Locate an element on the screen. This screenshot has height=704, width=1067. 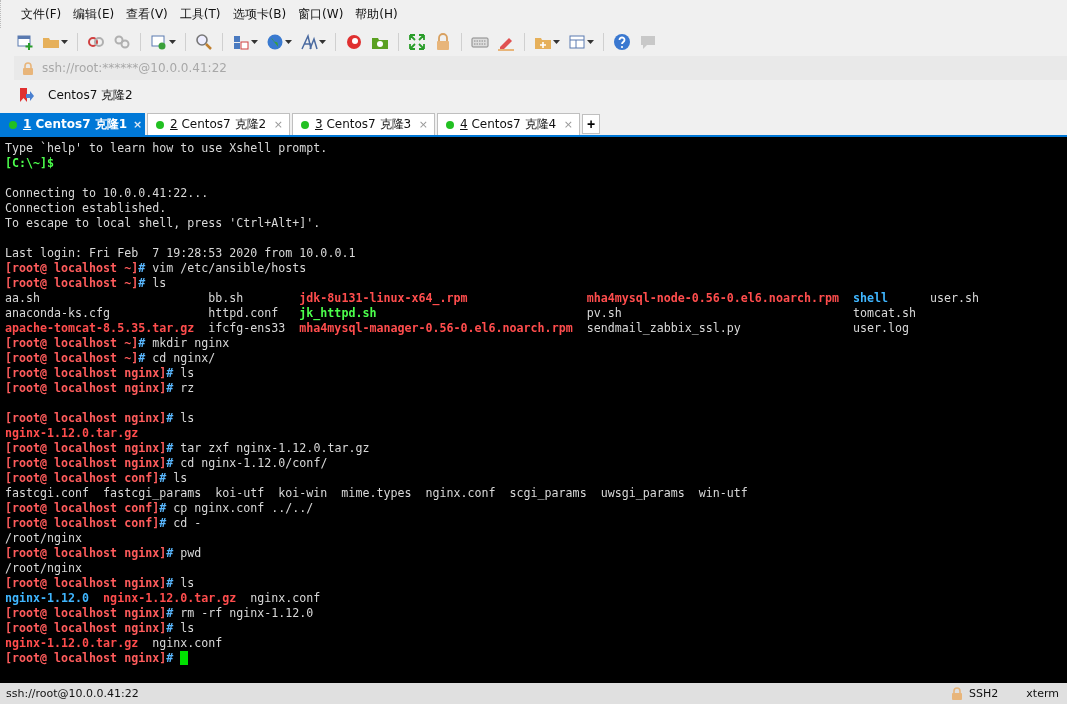
terminal-line: [C:\~]$ is located at coordinates (30, 163).